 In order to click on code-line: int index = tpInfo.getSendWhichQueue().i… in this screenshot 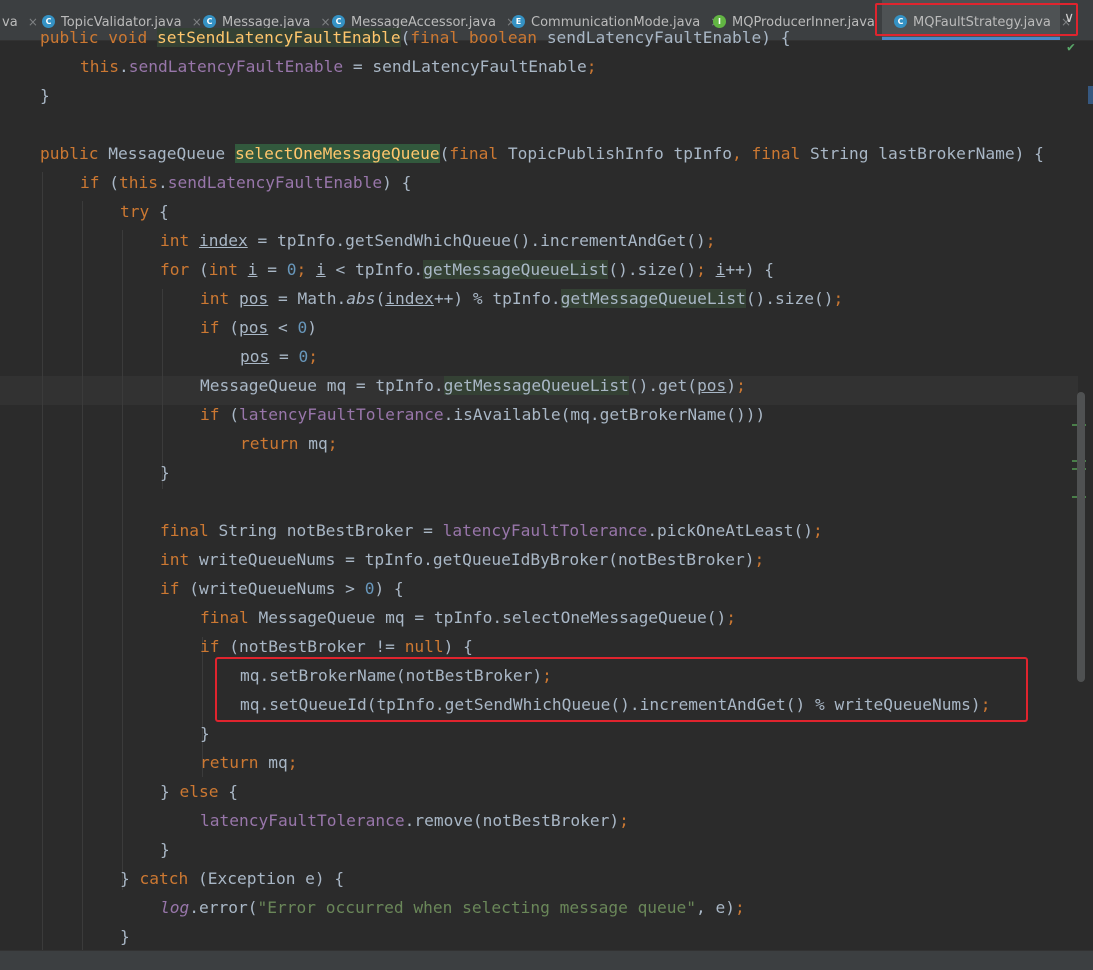, I will do `click(438, 240)`.